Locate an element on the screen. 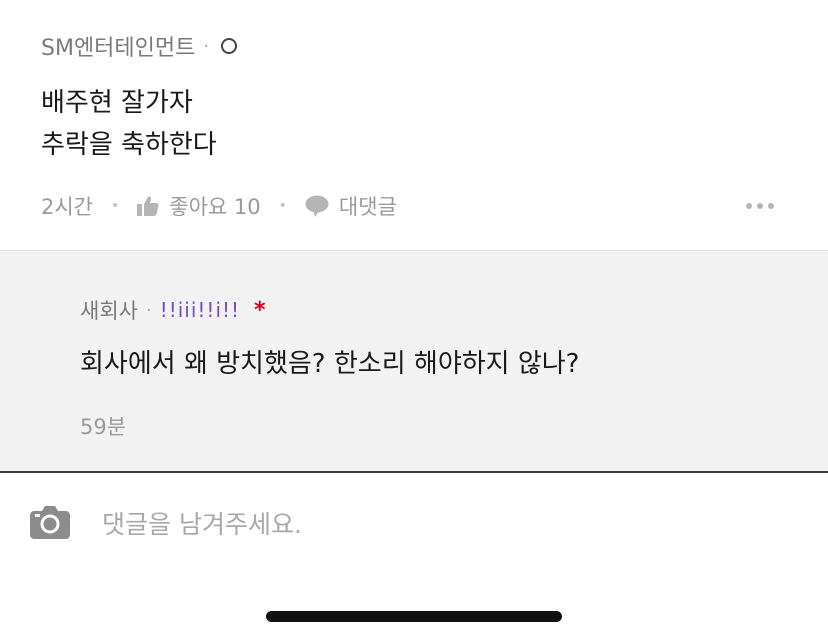 This screenshot has width=828, height=637. reply-button: 대댓글 is located at coordinates (351, 206).